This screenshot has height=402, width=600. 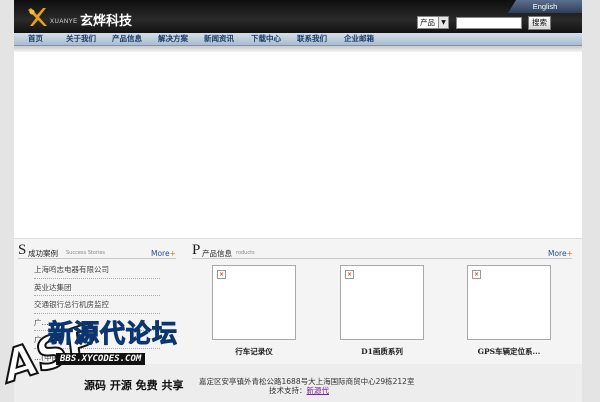 I want to click on support-link: 新源代, so click(x=318, y=390).